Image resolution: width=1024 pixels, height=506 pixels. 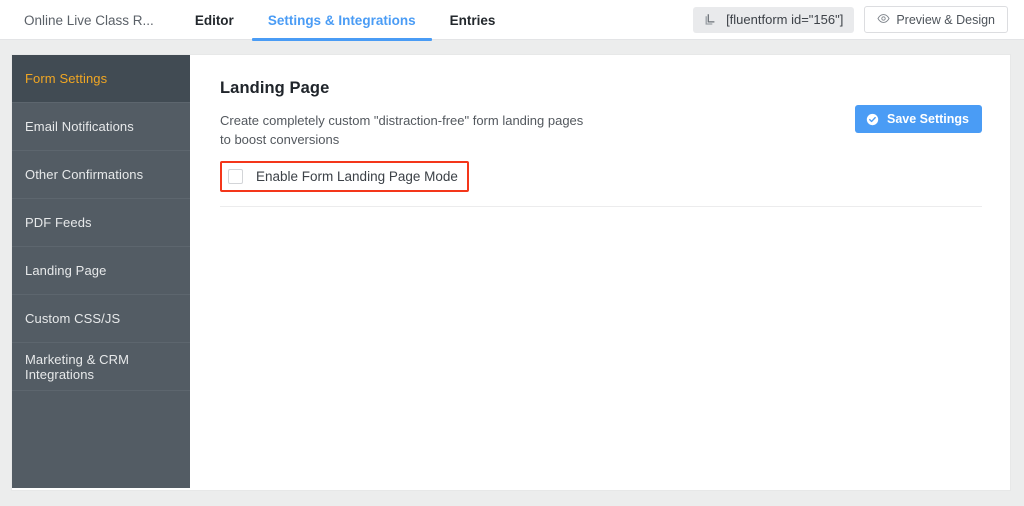 What do you see at coordinates (235, 176) in the screenshot?
I see `enable-landing-page-checkbox` at bounding box center [235, 176].